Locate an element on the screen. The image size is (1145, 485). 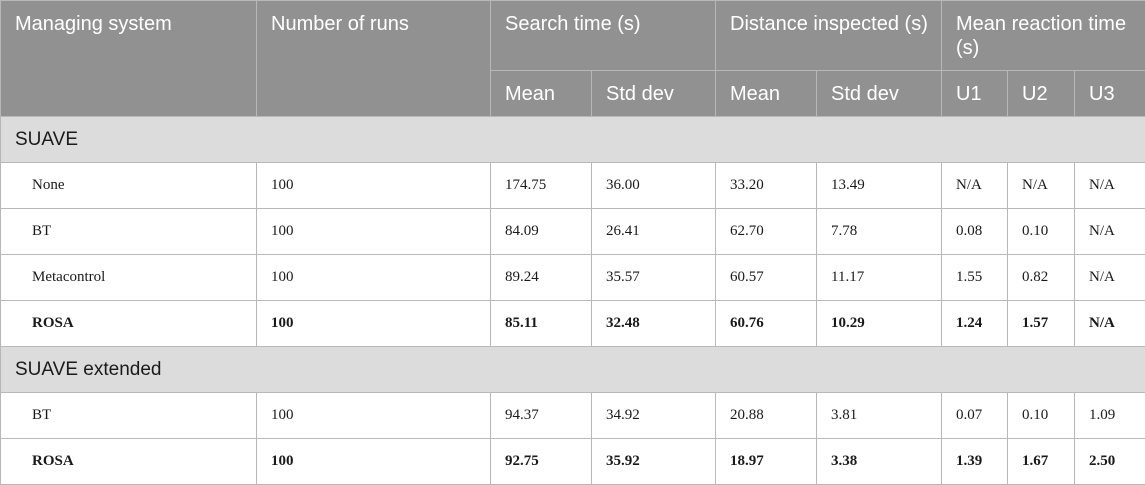
cell-system: None is located at coordinates (129, 186).